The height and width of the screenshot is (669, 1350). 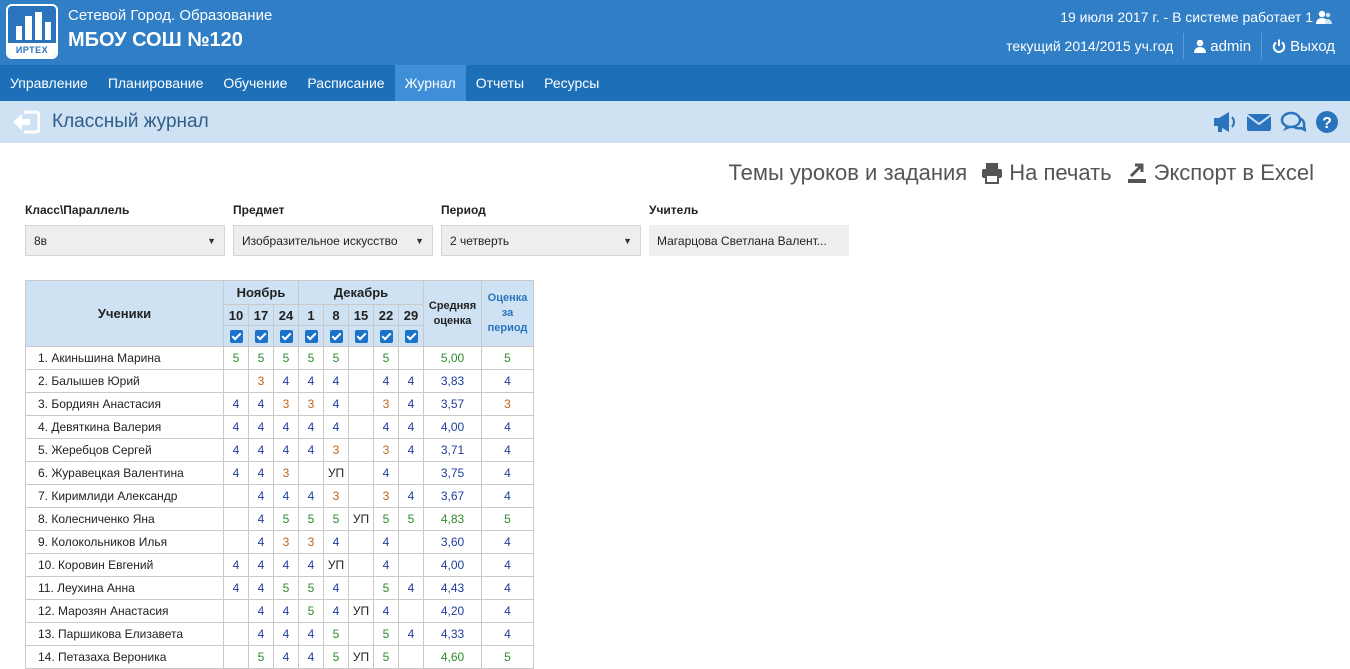 What do you see at coordinates (361, 315) in the screenshot?
I see `day-header: 15` at bounding box center [361, 315].